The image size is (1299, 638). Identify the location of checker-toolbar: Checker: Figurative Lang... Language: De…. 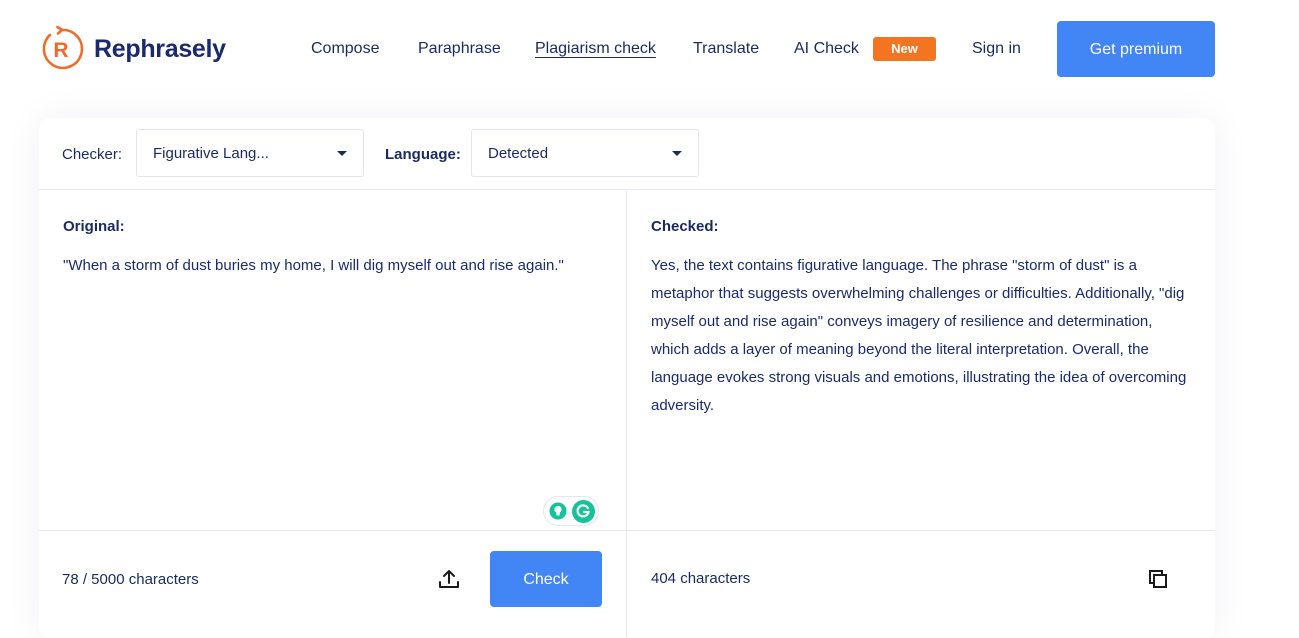
(627, 154).